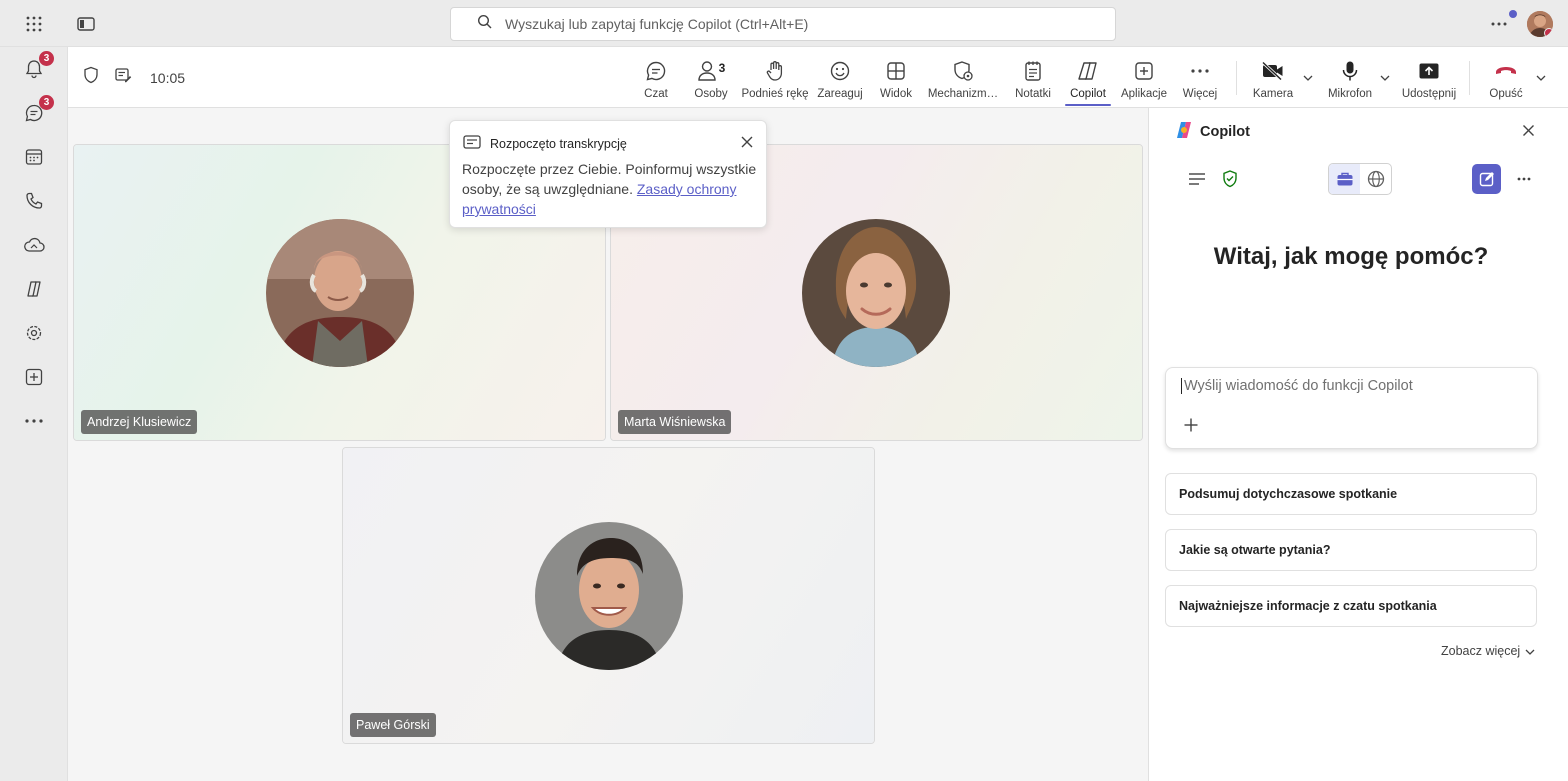 This screenshot has width=1568, height=781. Describe the element at coordinates (775, 94) in the screenshot. I see `raise-hand-label: Podnieś rękę` at that location.